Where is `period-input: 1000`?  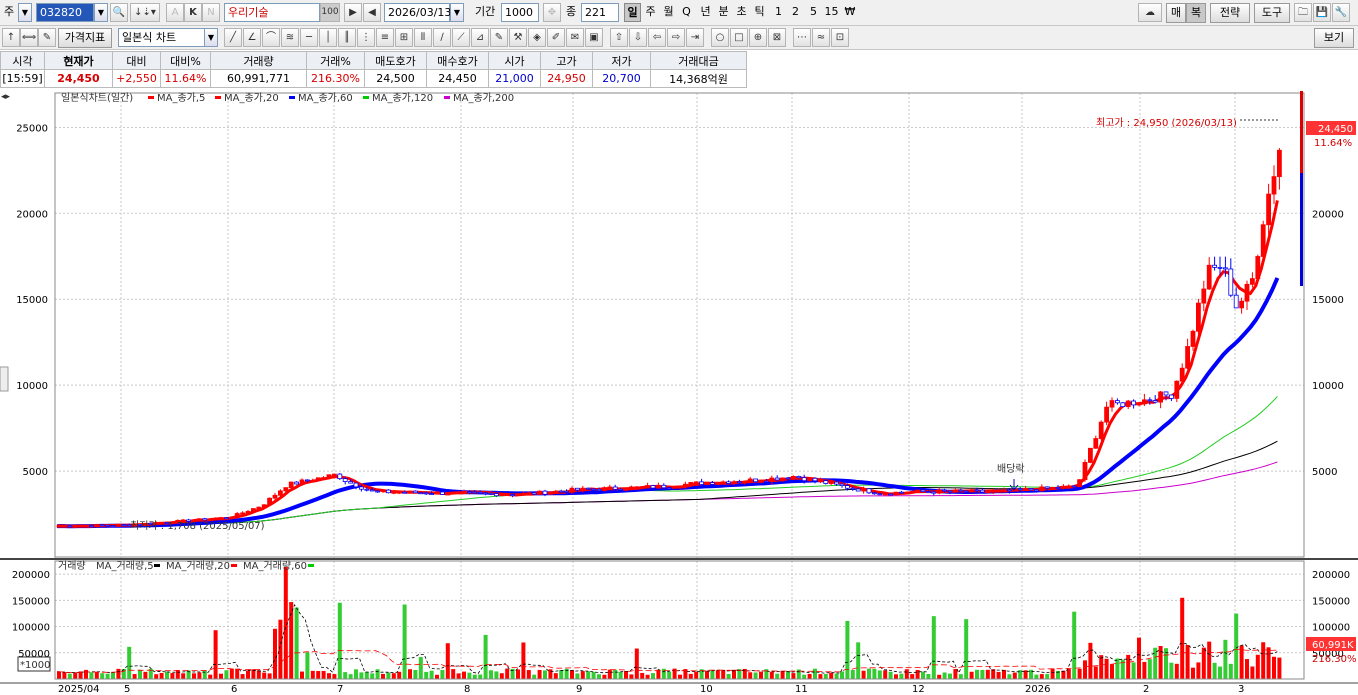
period-input: 1000 is located at coordinates (520, 12).